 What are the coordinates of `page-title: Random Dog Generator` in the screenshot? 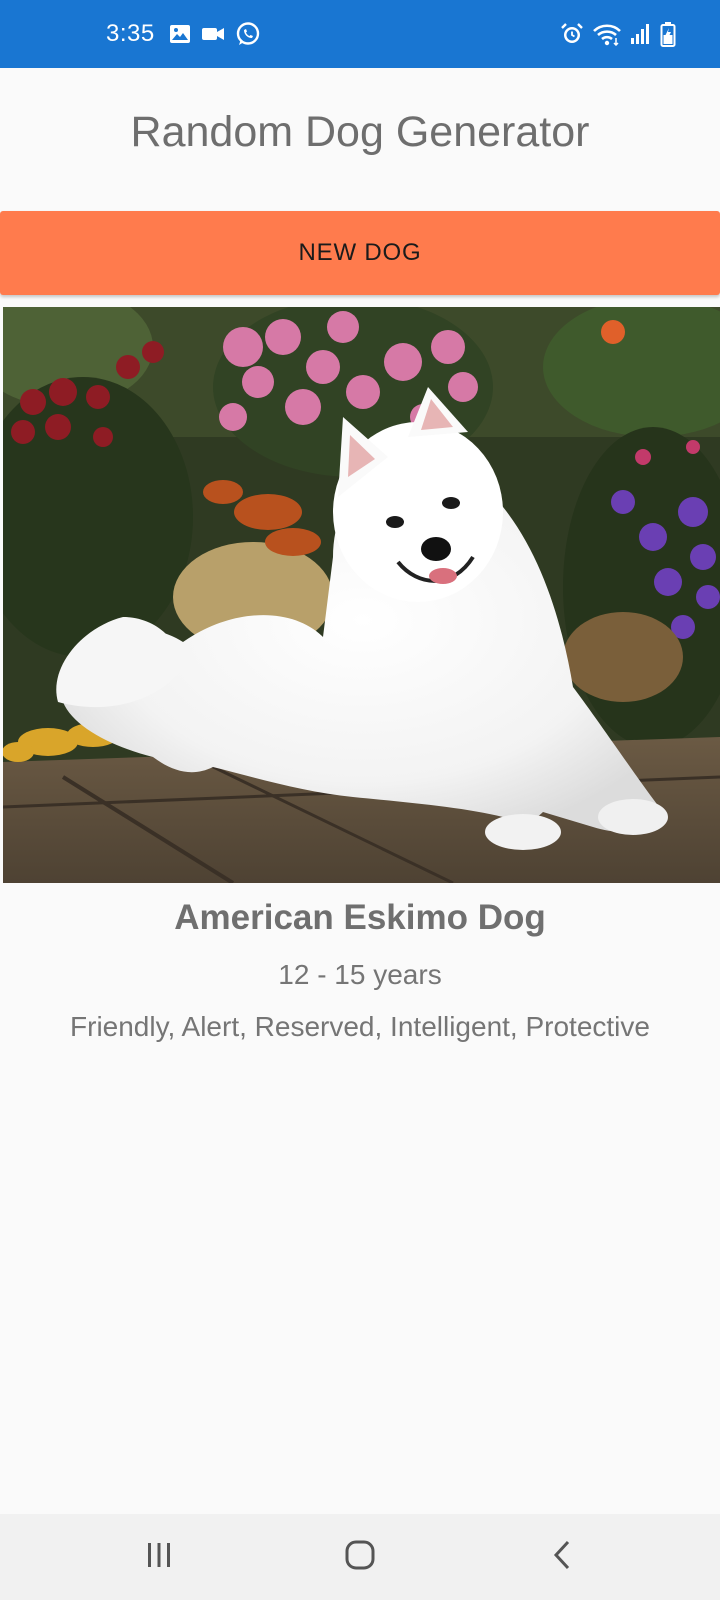 It's located at (360, 132).